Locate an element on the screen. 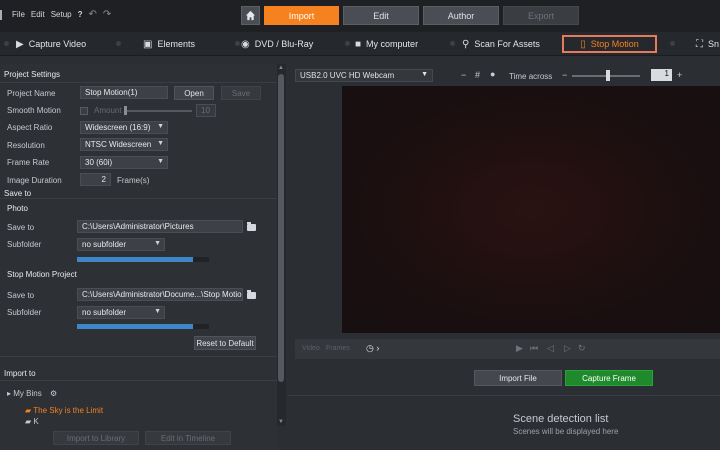 This screenshot has width=720, height=450. camera-device-select: USB2.0 UVC HD Webcam ▼ is located at coordinates (364, 75).